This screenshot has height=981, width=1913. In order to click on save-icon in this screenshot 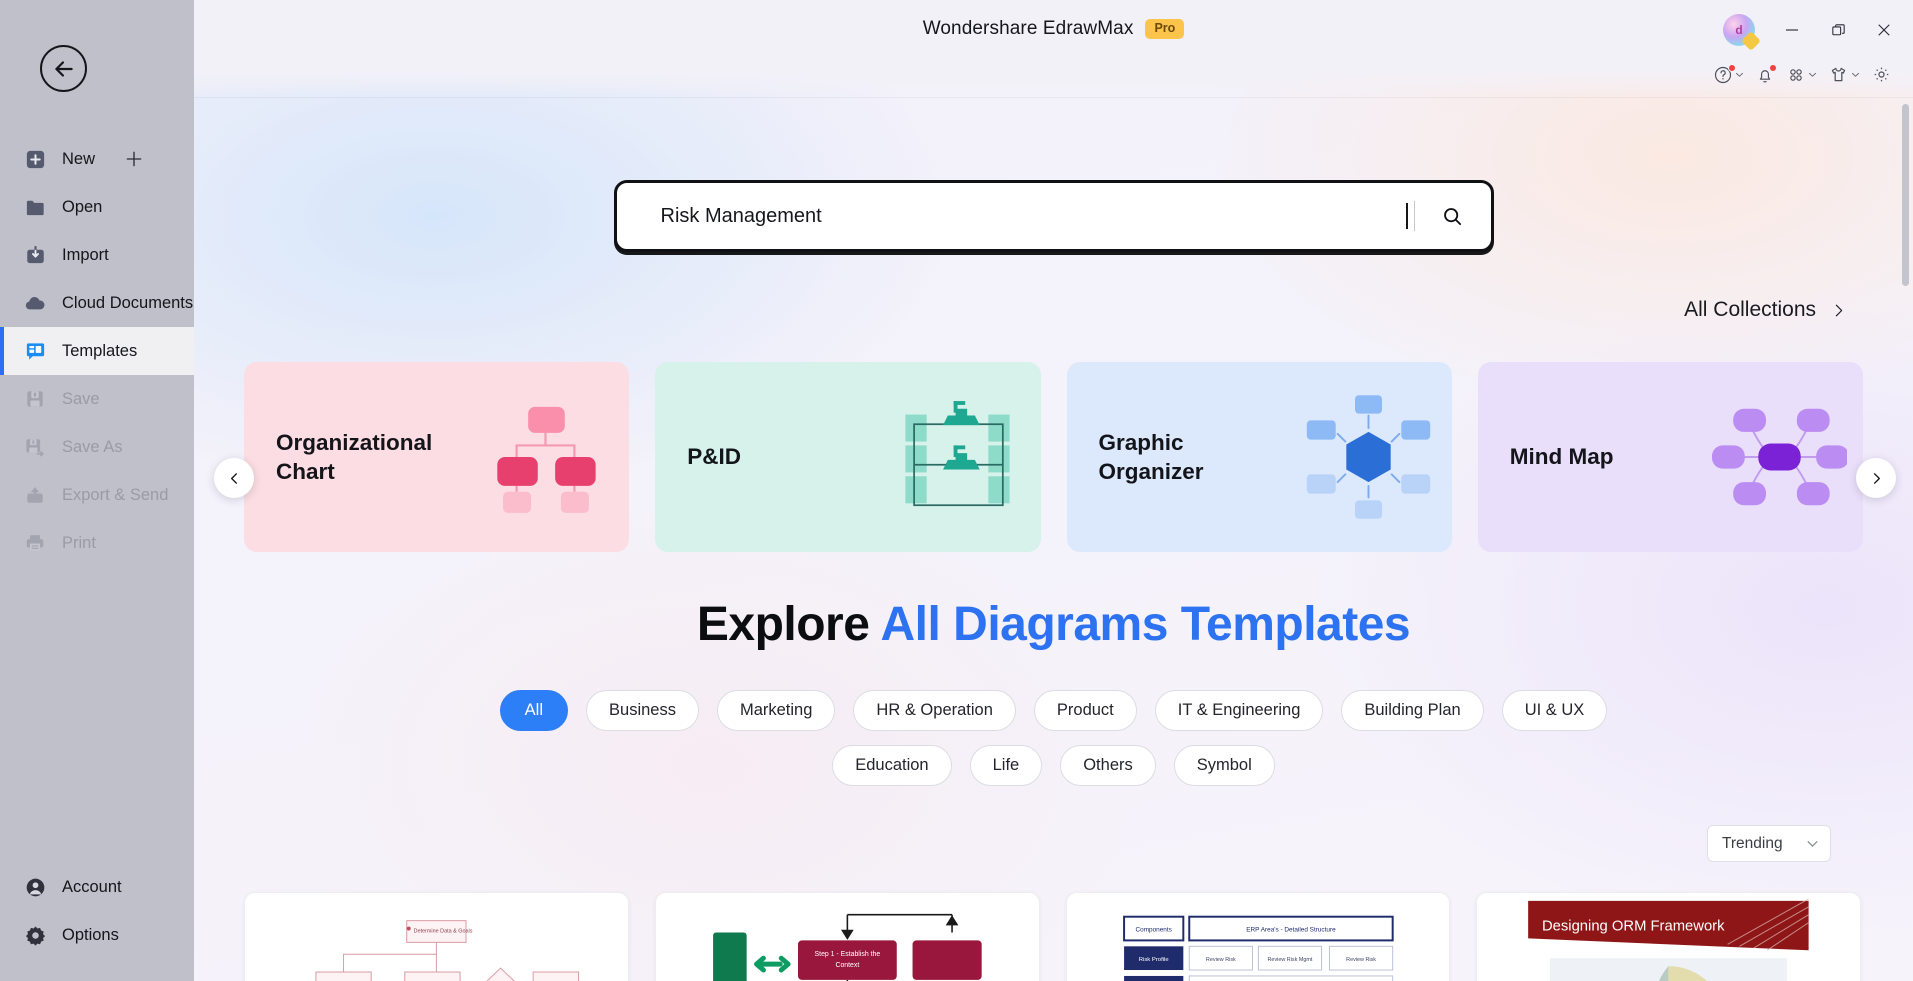, I will do `click(35, 399)`.